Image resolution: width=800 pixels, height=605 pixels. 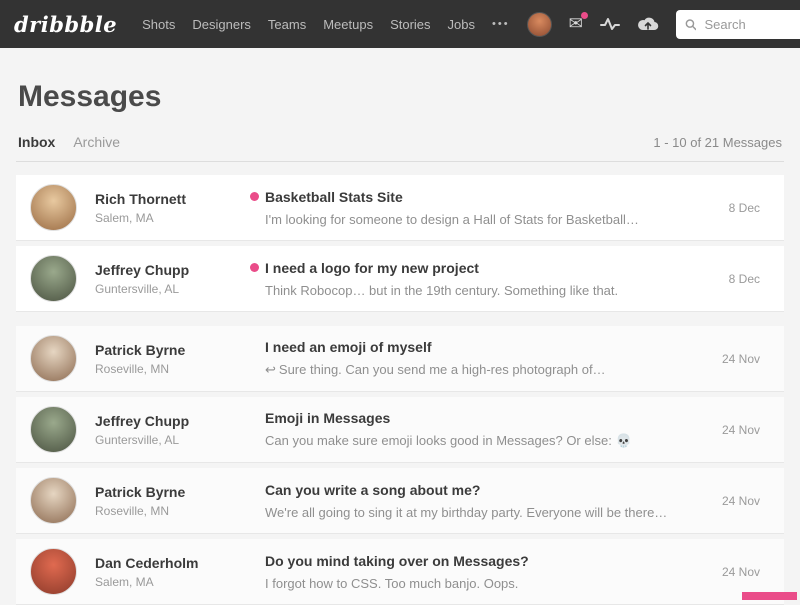 What do you see at coordinates (90, 96) in the screenshot?
I see `page-title: Messages` at bounding box center [90, 96].